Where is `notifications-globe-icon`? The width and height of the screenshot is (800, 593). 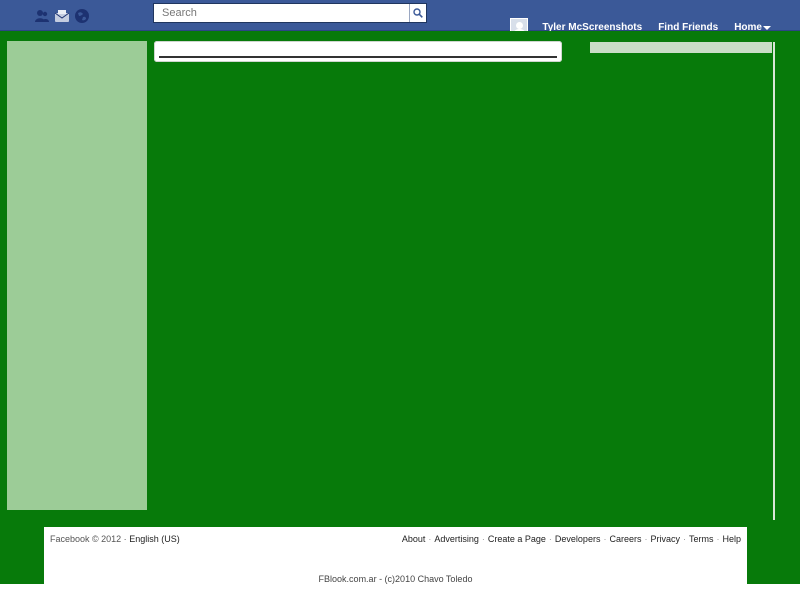 notifications-globe-icon is located at coordinates (82, 16).